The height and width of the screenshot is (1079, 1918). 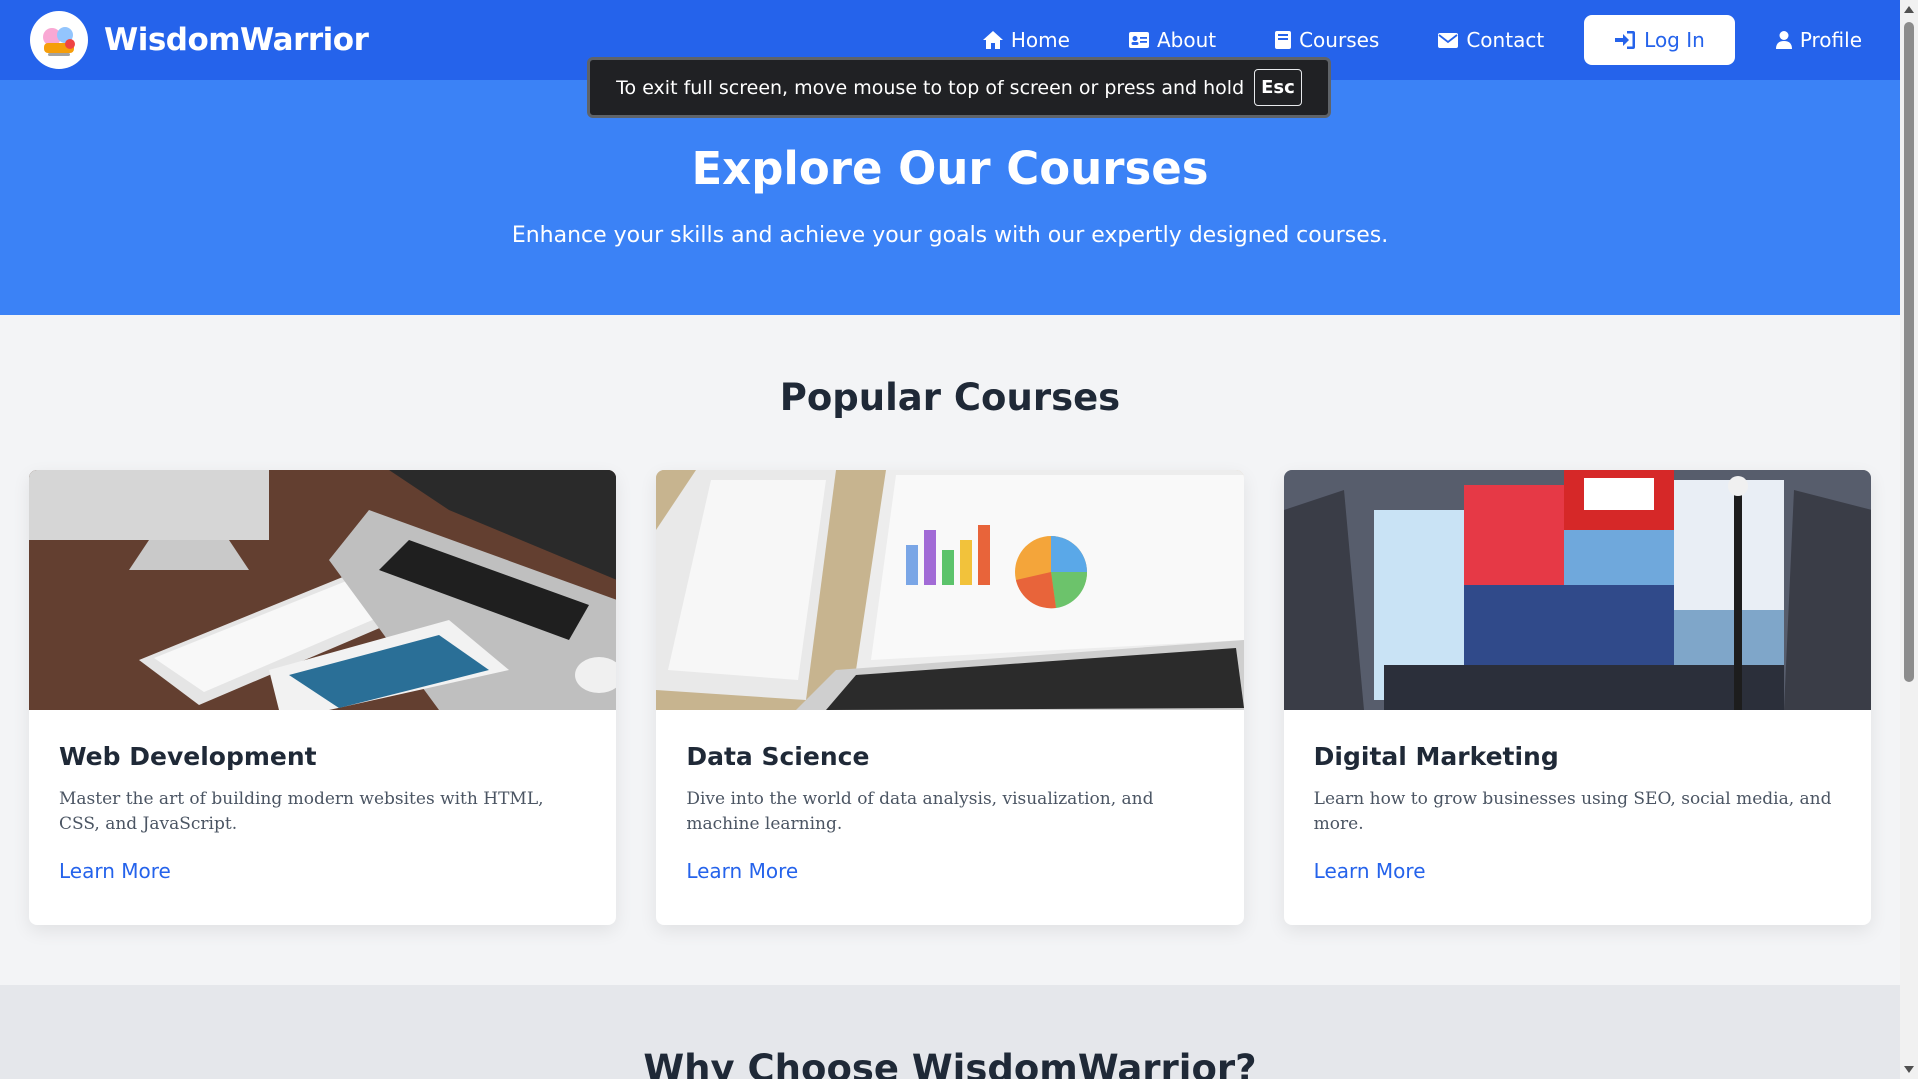 I want to click on sign-in-icon, so click(x=1625, y=40).